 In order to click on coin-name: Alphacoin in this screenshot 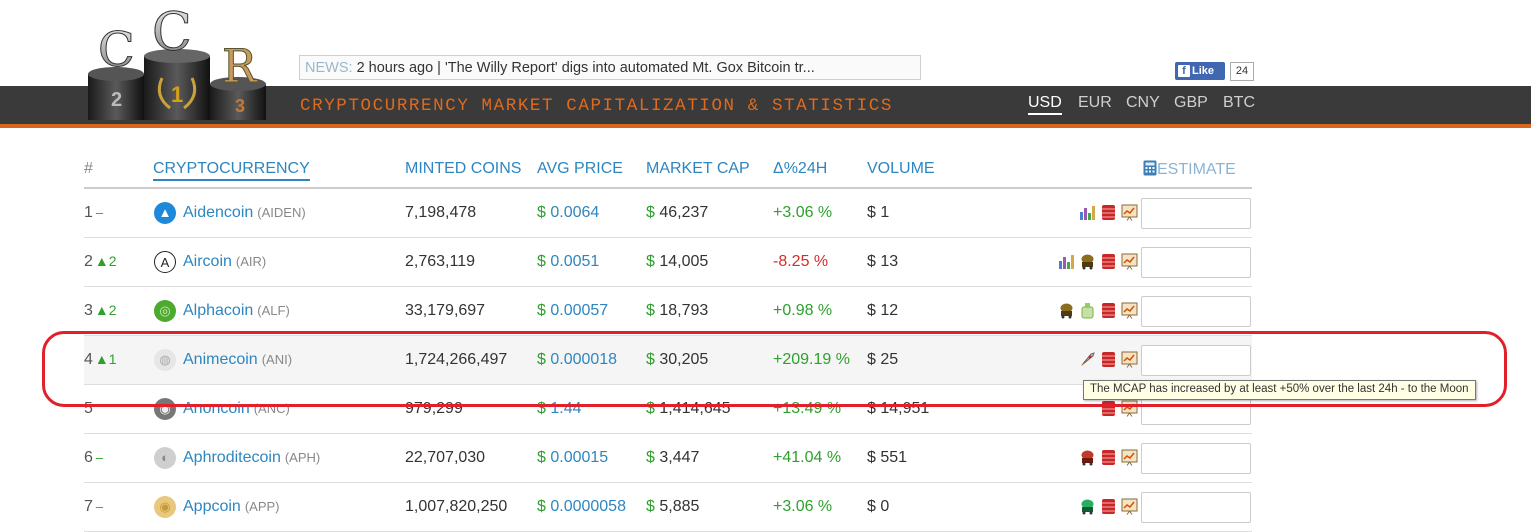, I will do `click(218, 310)`.